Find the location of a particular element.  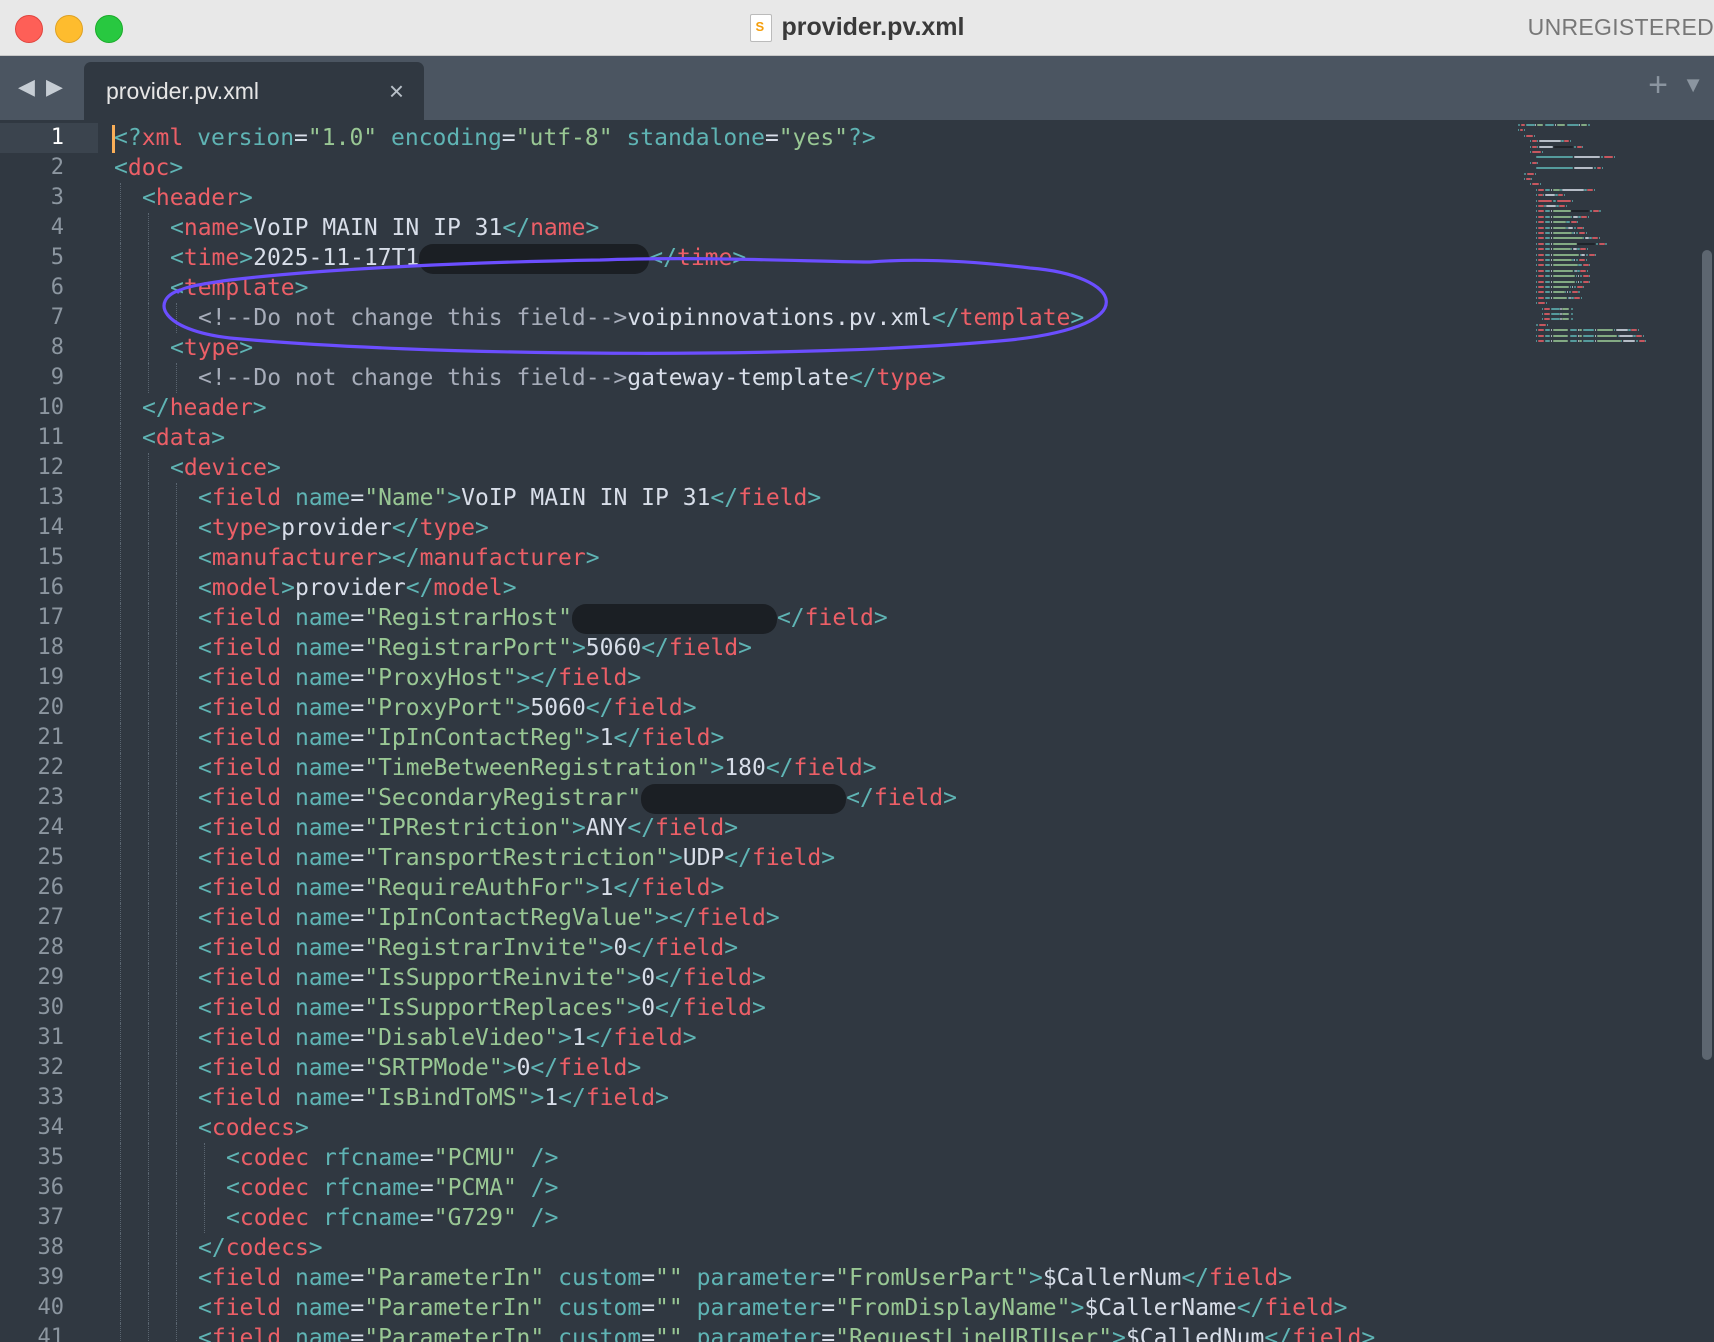

code-line: <type> is located at coordinates (211, 348).